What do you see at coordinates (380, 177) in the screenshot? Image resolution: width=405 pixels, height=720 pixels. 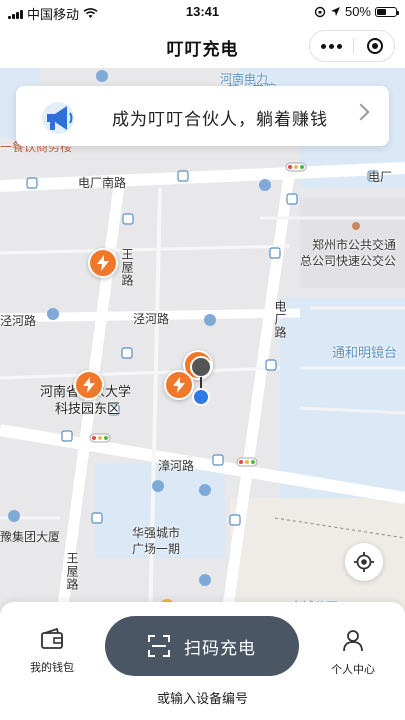 I see `map-label-road1b: 电厂` at bounding box center [380, 177].